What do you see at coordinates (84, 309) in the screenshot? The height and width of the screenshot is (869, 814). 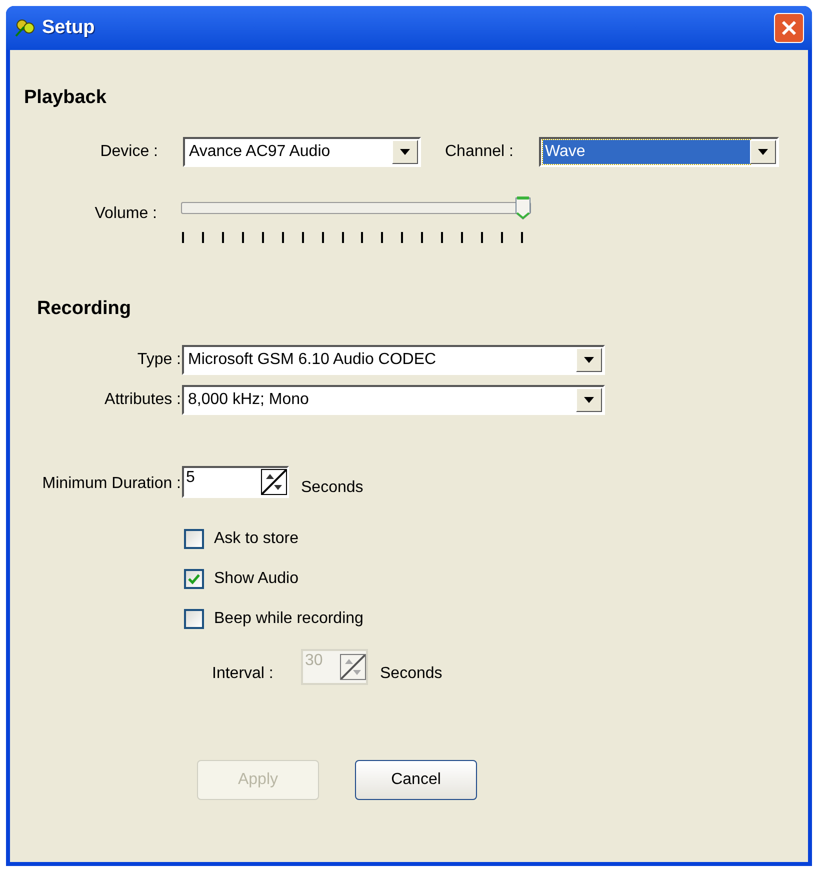 I see `section-heading: Recording` at bounding box center [84, 309].